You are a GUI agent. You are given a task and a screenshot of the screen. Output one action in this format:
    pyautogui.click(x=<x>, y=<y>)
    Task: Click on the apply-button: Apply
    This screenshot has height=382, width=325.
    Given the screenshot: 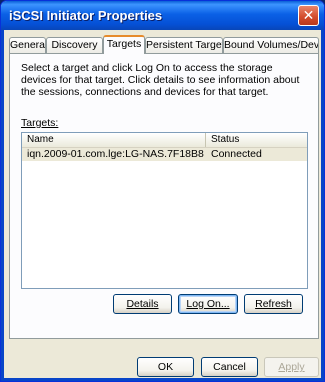 What is the action you would take?
    pyautogui.click(x=291, y=367)
    